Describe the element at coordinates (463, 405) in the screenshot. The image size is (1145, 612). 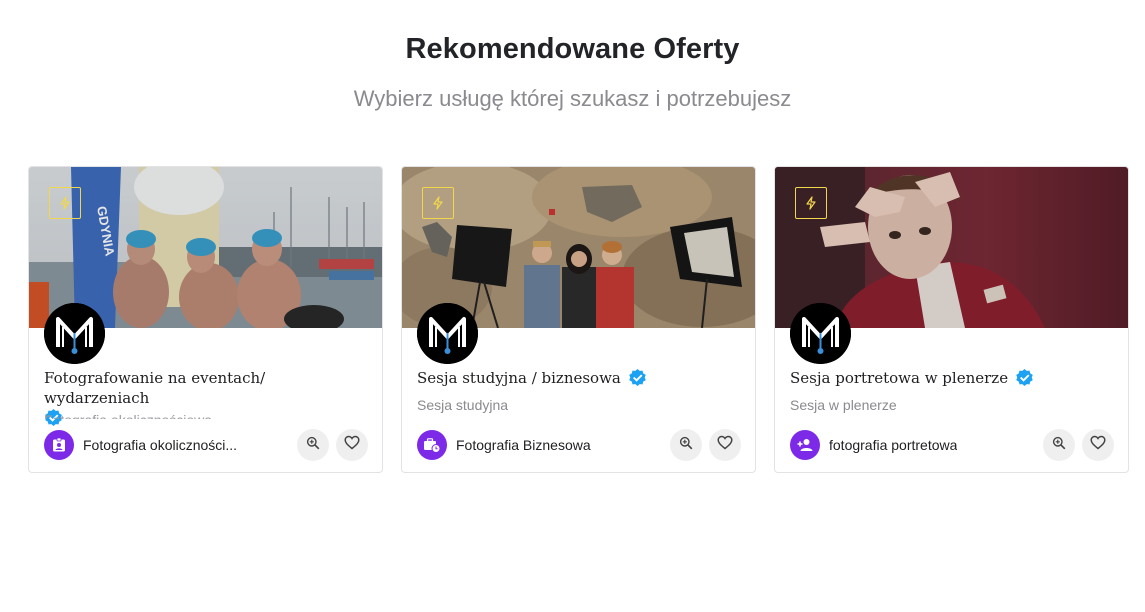
I see `offer-subtitle: Sesja studyjna` at that location.